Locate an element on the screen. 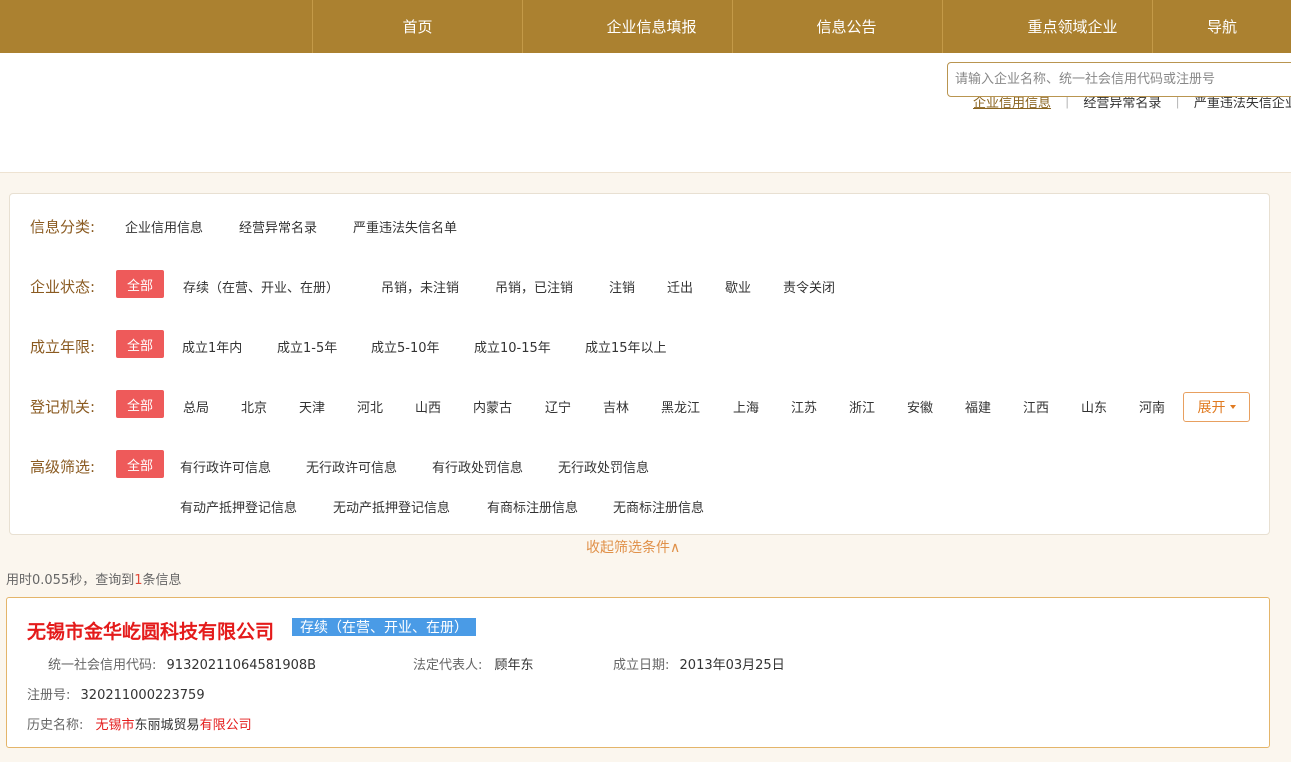 This screenshot has height=762, width=1291. filter-label-authority: 登记机关: is located at coordinates (63, 407).